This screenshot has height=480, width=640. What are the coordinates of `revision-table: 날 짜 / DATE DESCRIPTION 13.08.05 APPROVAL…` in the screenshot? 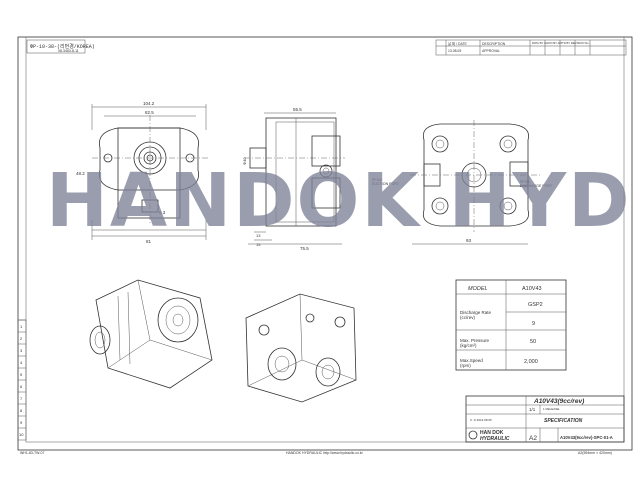 It's located at (531, 47).